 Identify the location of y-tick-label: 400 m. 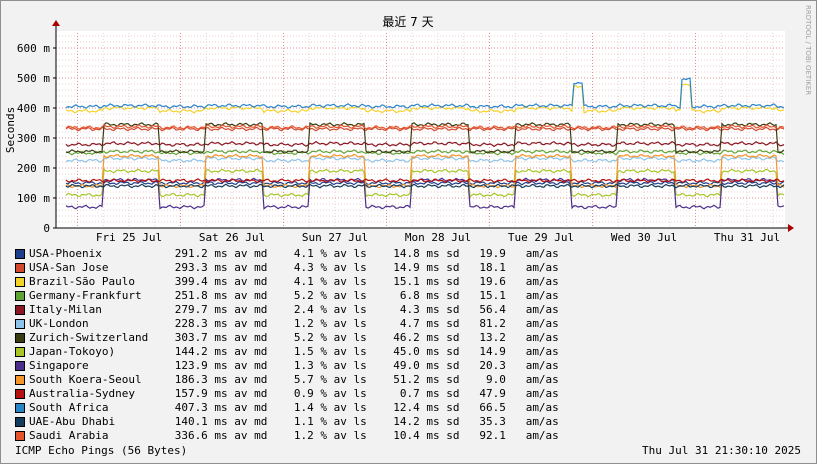
(33, 108).